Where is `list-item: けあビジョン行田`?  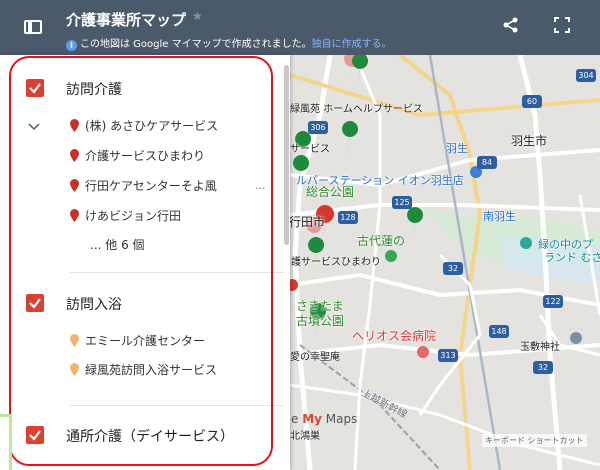
list-item: けあビジョン行田 is located at coordinates (125, 217).